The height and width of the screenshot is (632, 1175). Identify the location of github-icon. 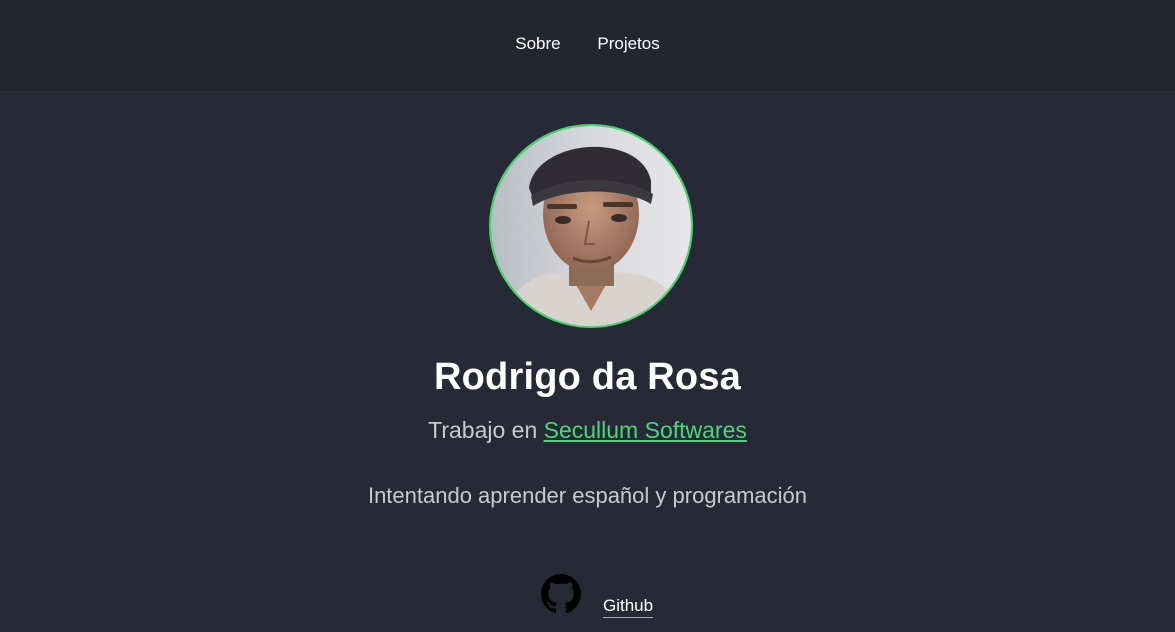
(561, 594).